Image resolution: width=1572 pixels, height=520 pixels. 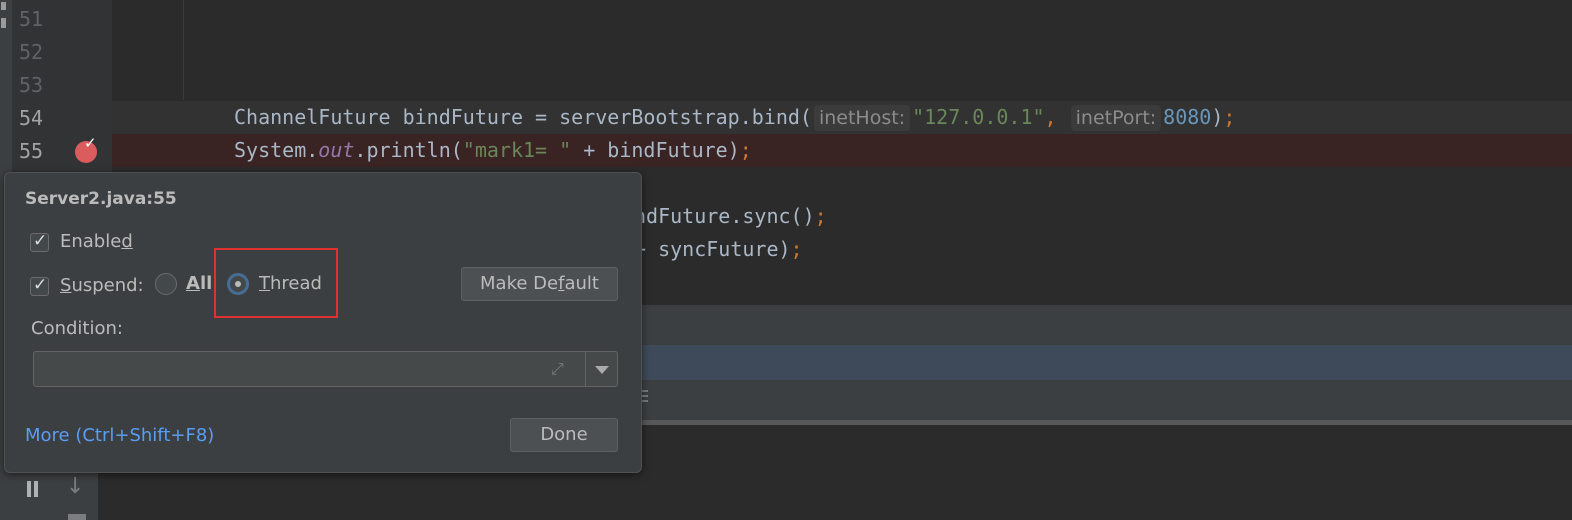 What do you see at coordinates (564, 435) in the screenshot?
I see `done-button: Done` at bounding box center [564, 435].